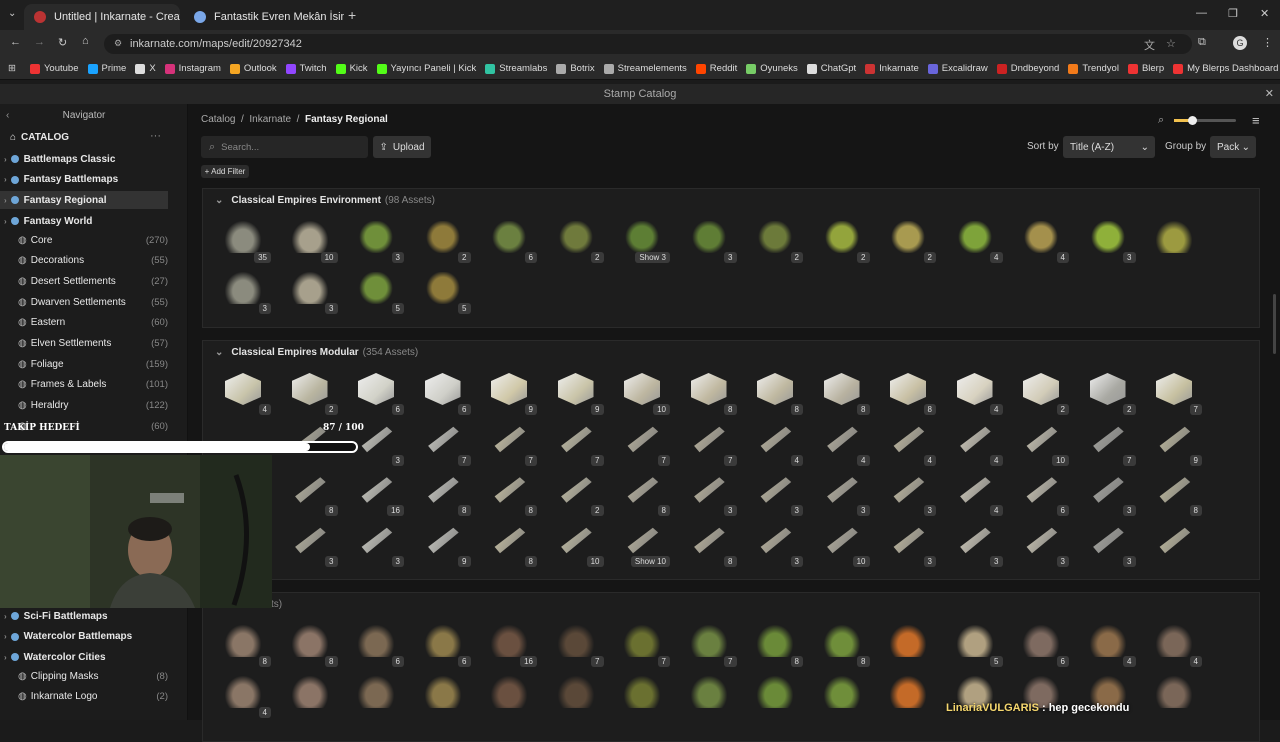 This screenshot has height=742, width=1280. Describe the element at coordinates (84, 240) in the screenshot. I see `sidebar-item: ◍ Core (270)` at that location.